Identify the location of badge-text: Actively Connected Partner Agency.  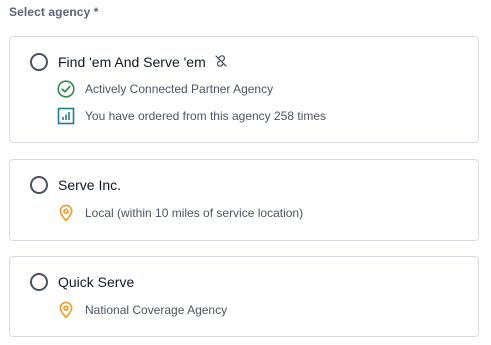
(179, 89).